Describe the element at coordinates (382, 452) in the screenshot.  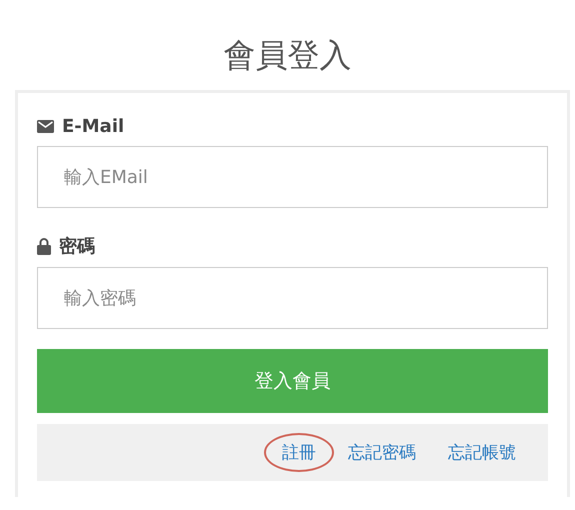
I see `text-link: 忘記密碼` at that location.